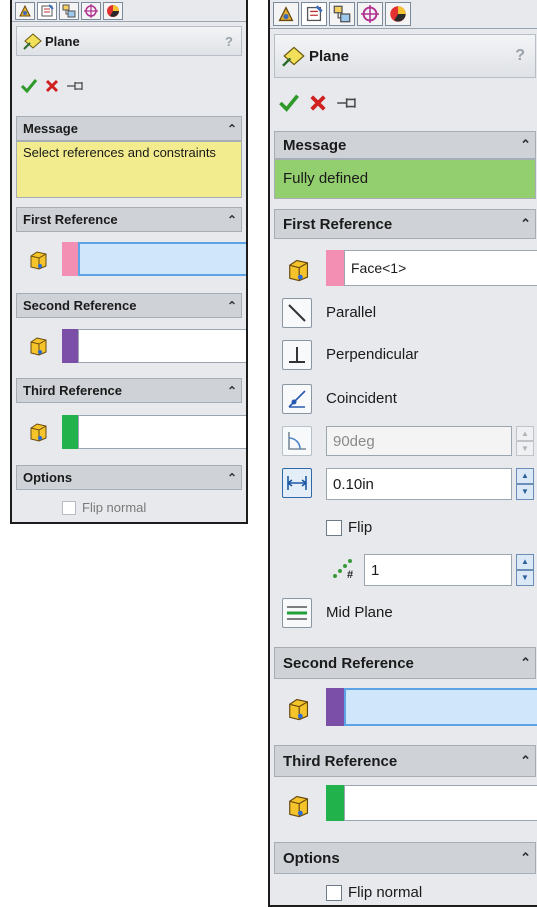 The width and height of the screenshot is (537, 907). I want to click on angle-icon, so click(297, 441).